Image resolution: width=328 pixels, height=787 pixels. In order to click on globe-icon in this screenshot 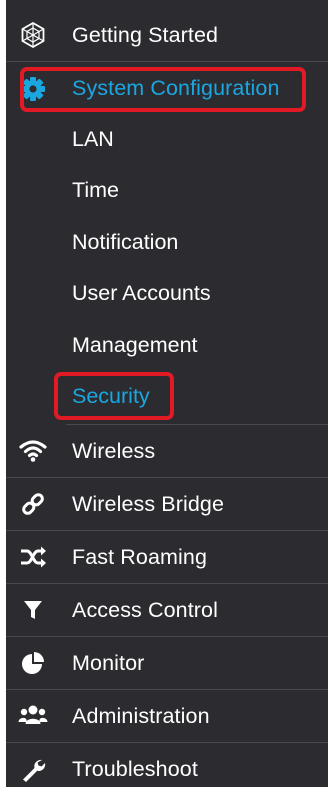, I will do `click(33, 35)`.